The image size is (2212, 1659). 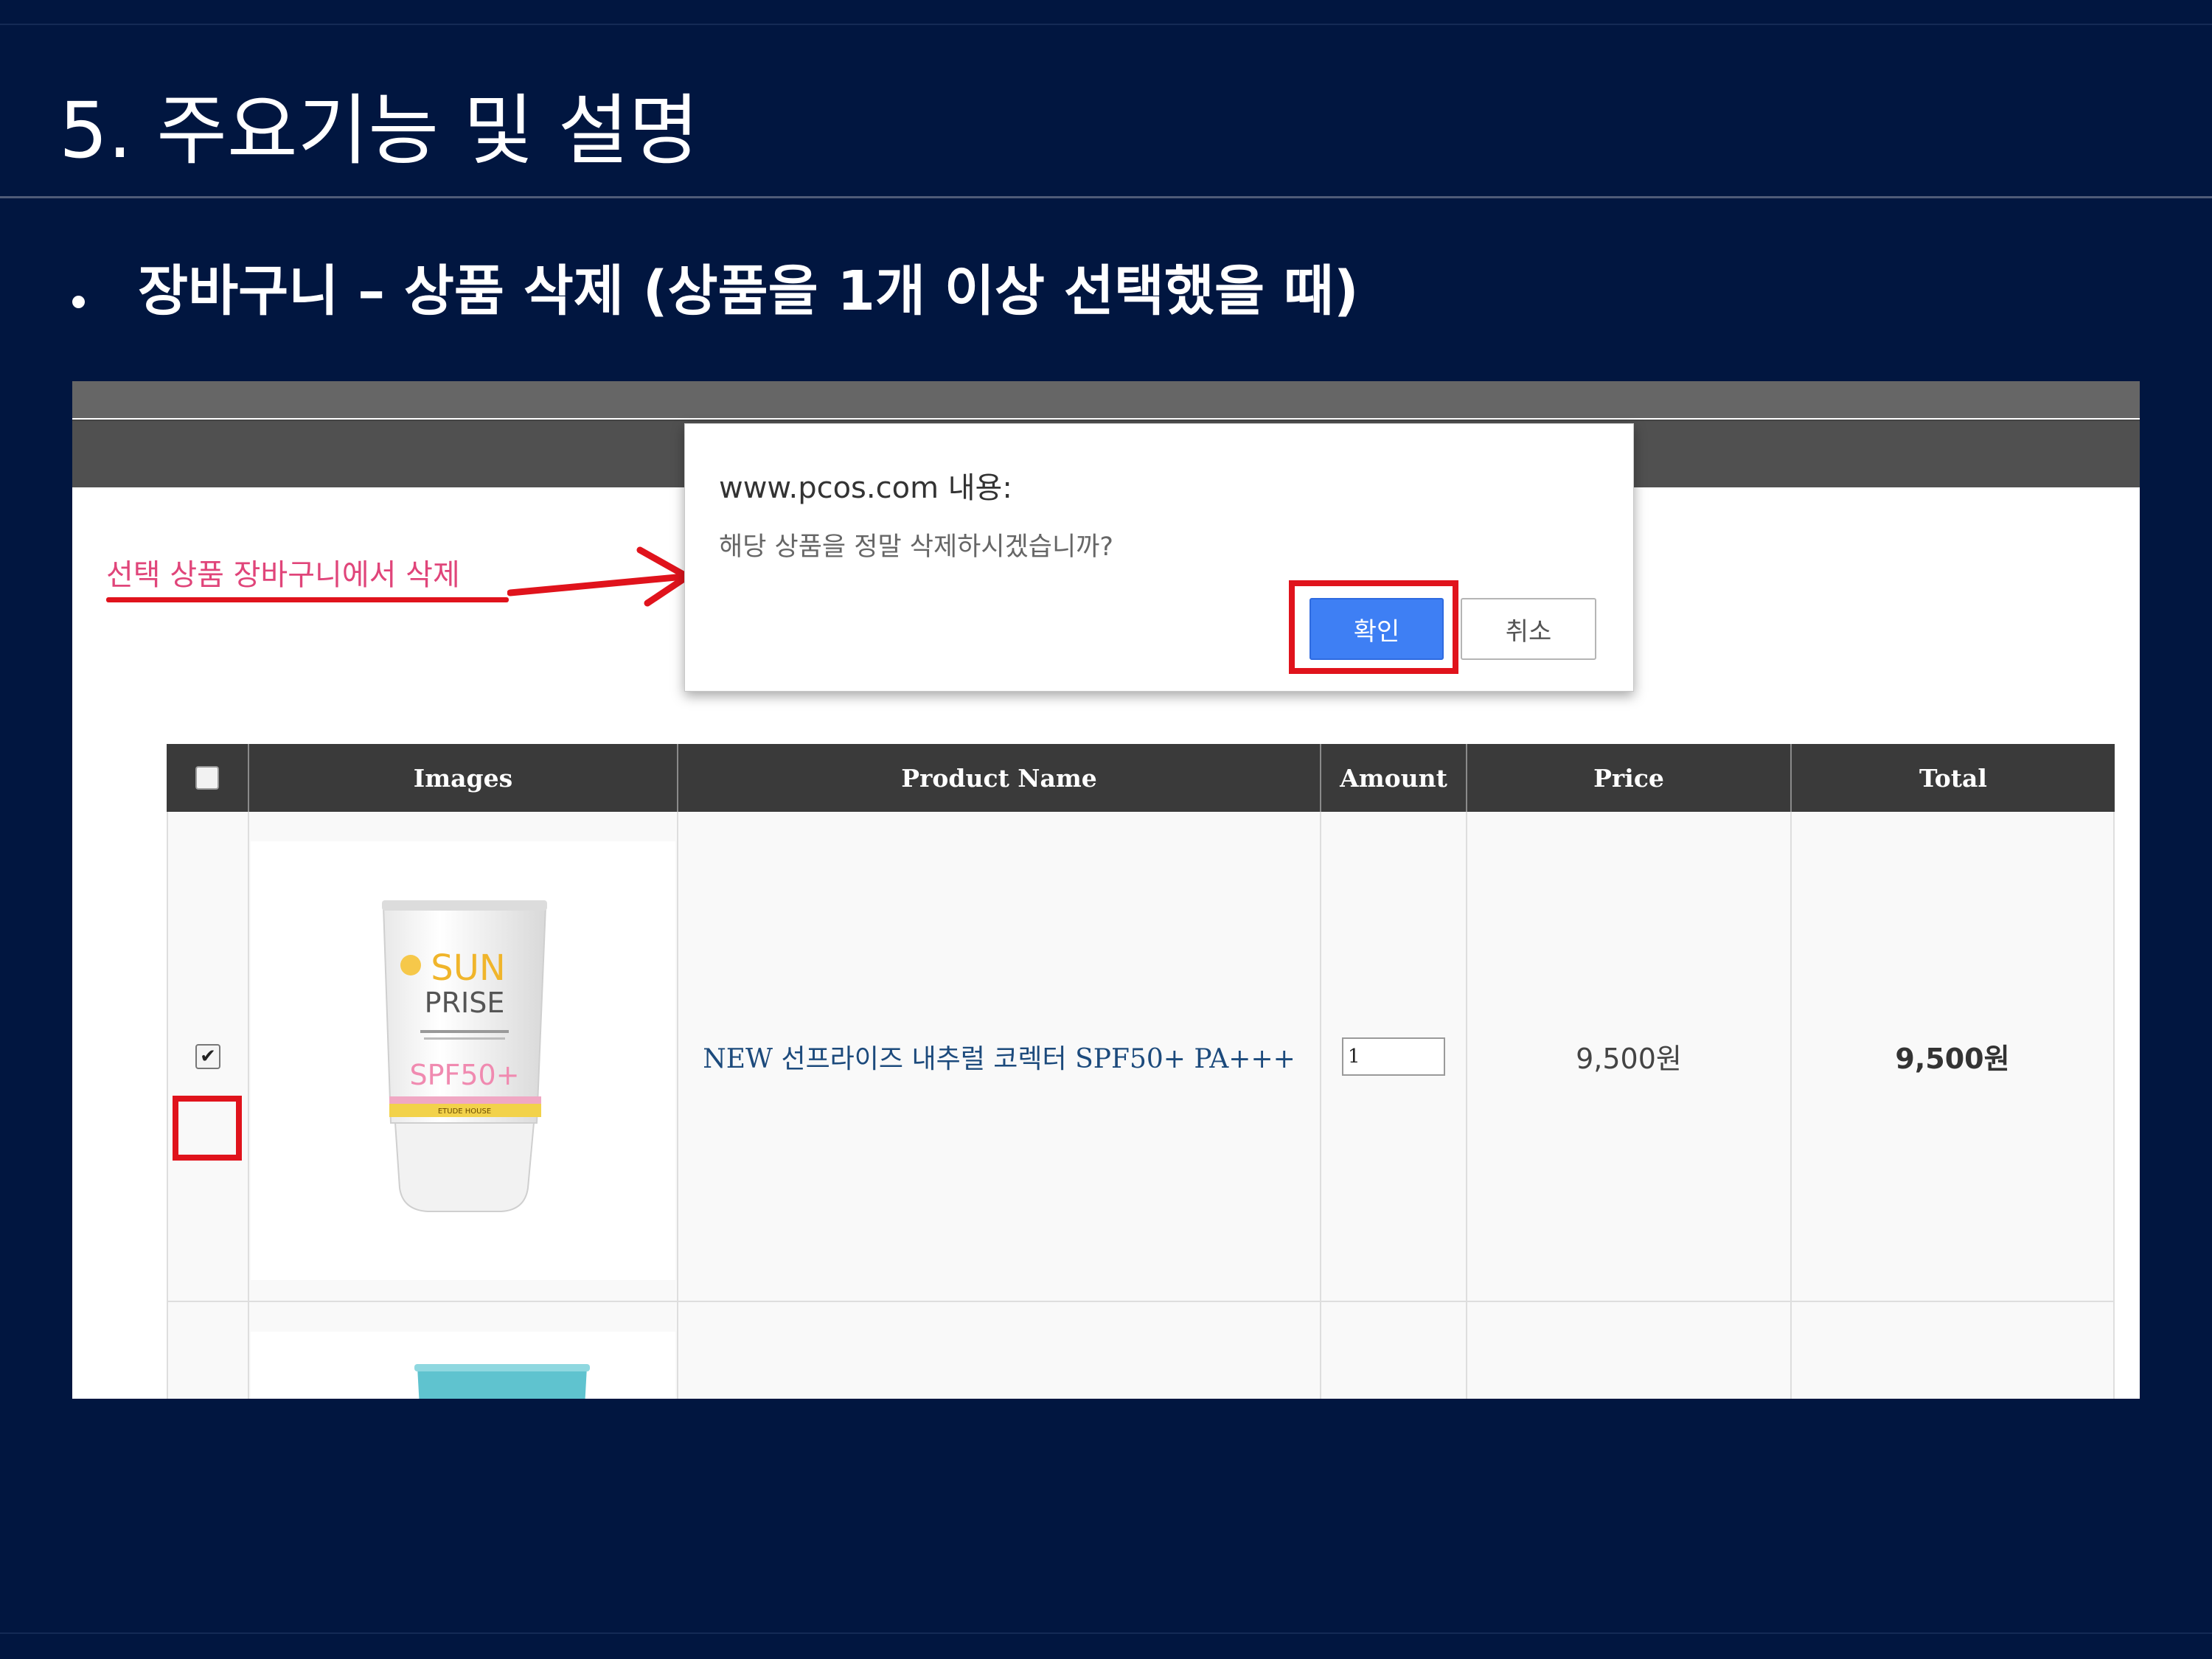 What do you see at coordinates (865, 488) in the screenshot?
I see `dialog-title: www.pcos.com 내용:` at bounding box center [865, 488].